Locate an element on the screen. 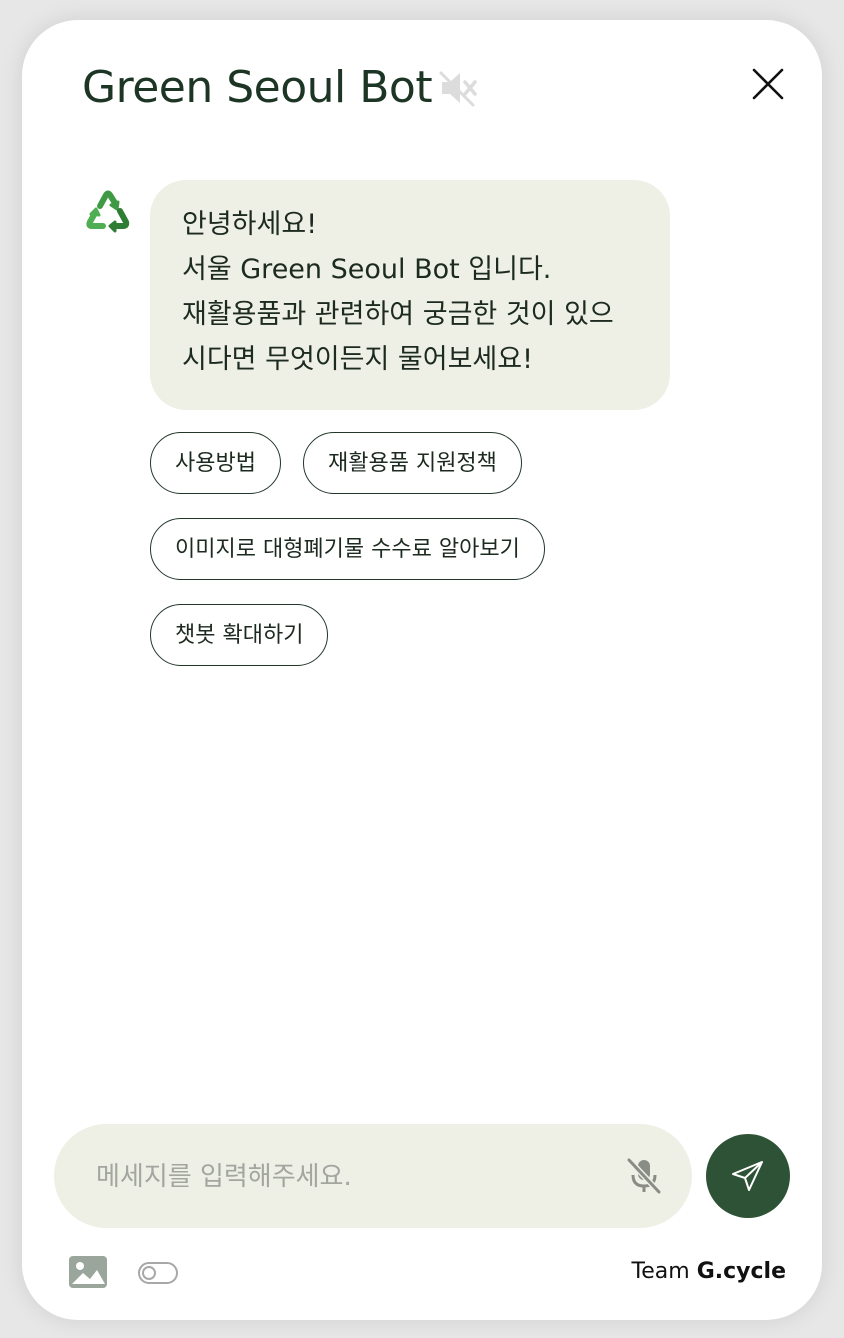 The width and height of the screenshot is (844, 1338). page-title: Green Seoul Bot is located at coordinates (257, 87).